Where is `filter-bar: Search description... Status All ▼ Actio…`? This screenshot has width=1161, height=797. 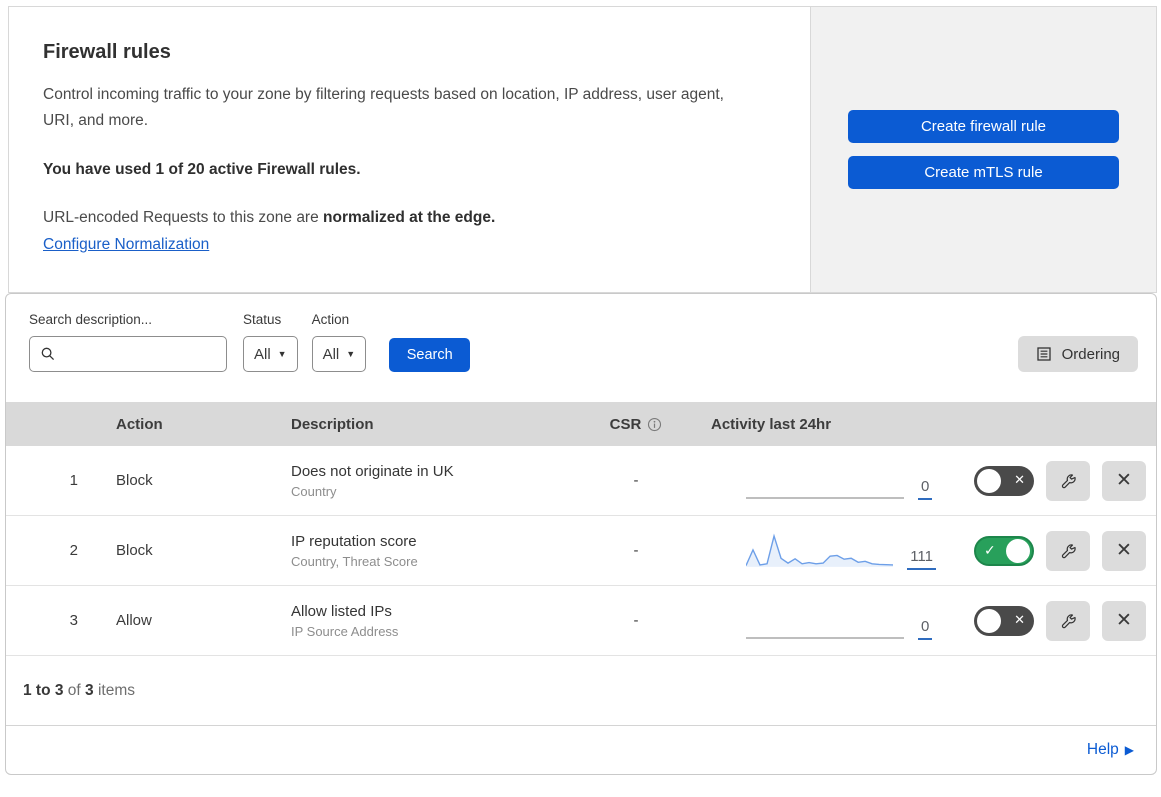
filter-bar: Search description... Status All ▼ Actio… is located at coordinates (581, 348).